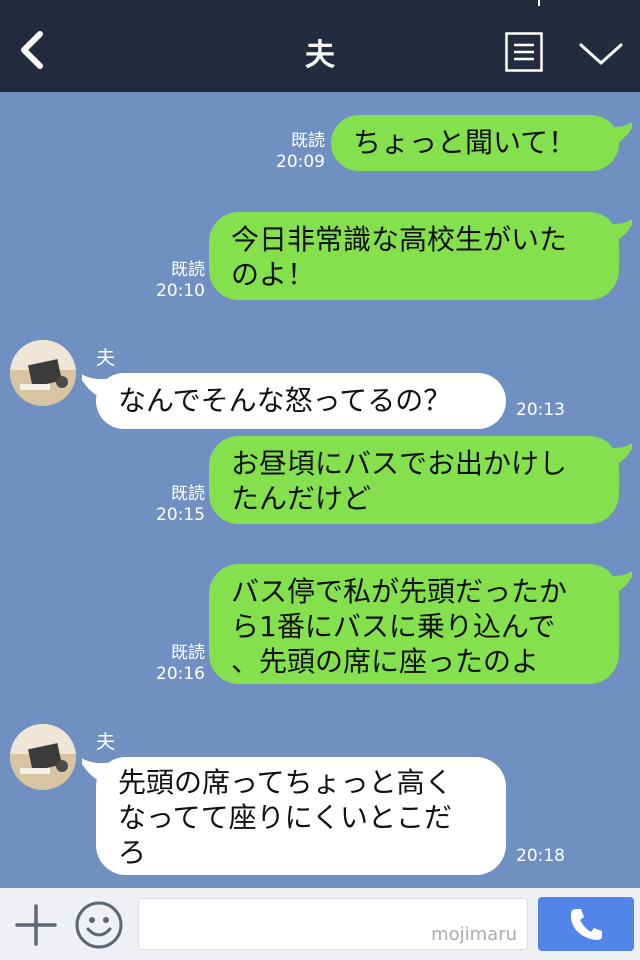  Describe the element at coordinates (180, 674) in the screenshot. I see `message-time: 20:16` at that location.